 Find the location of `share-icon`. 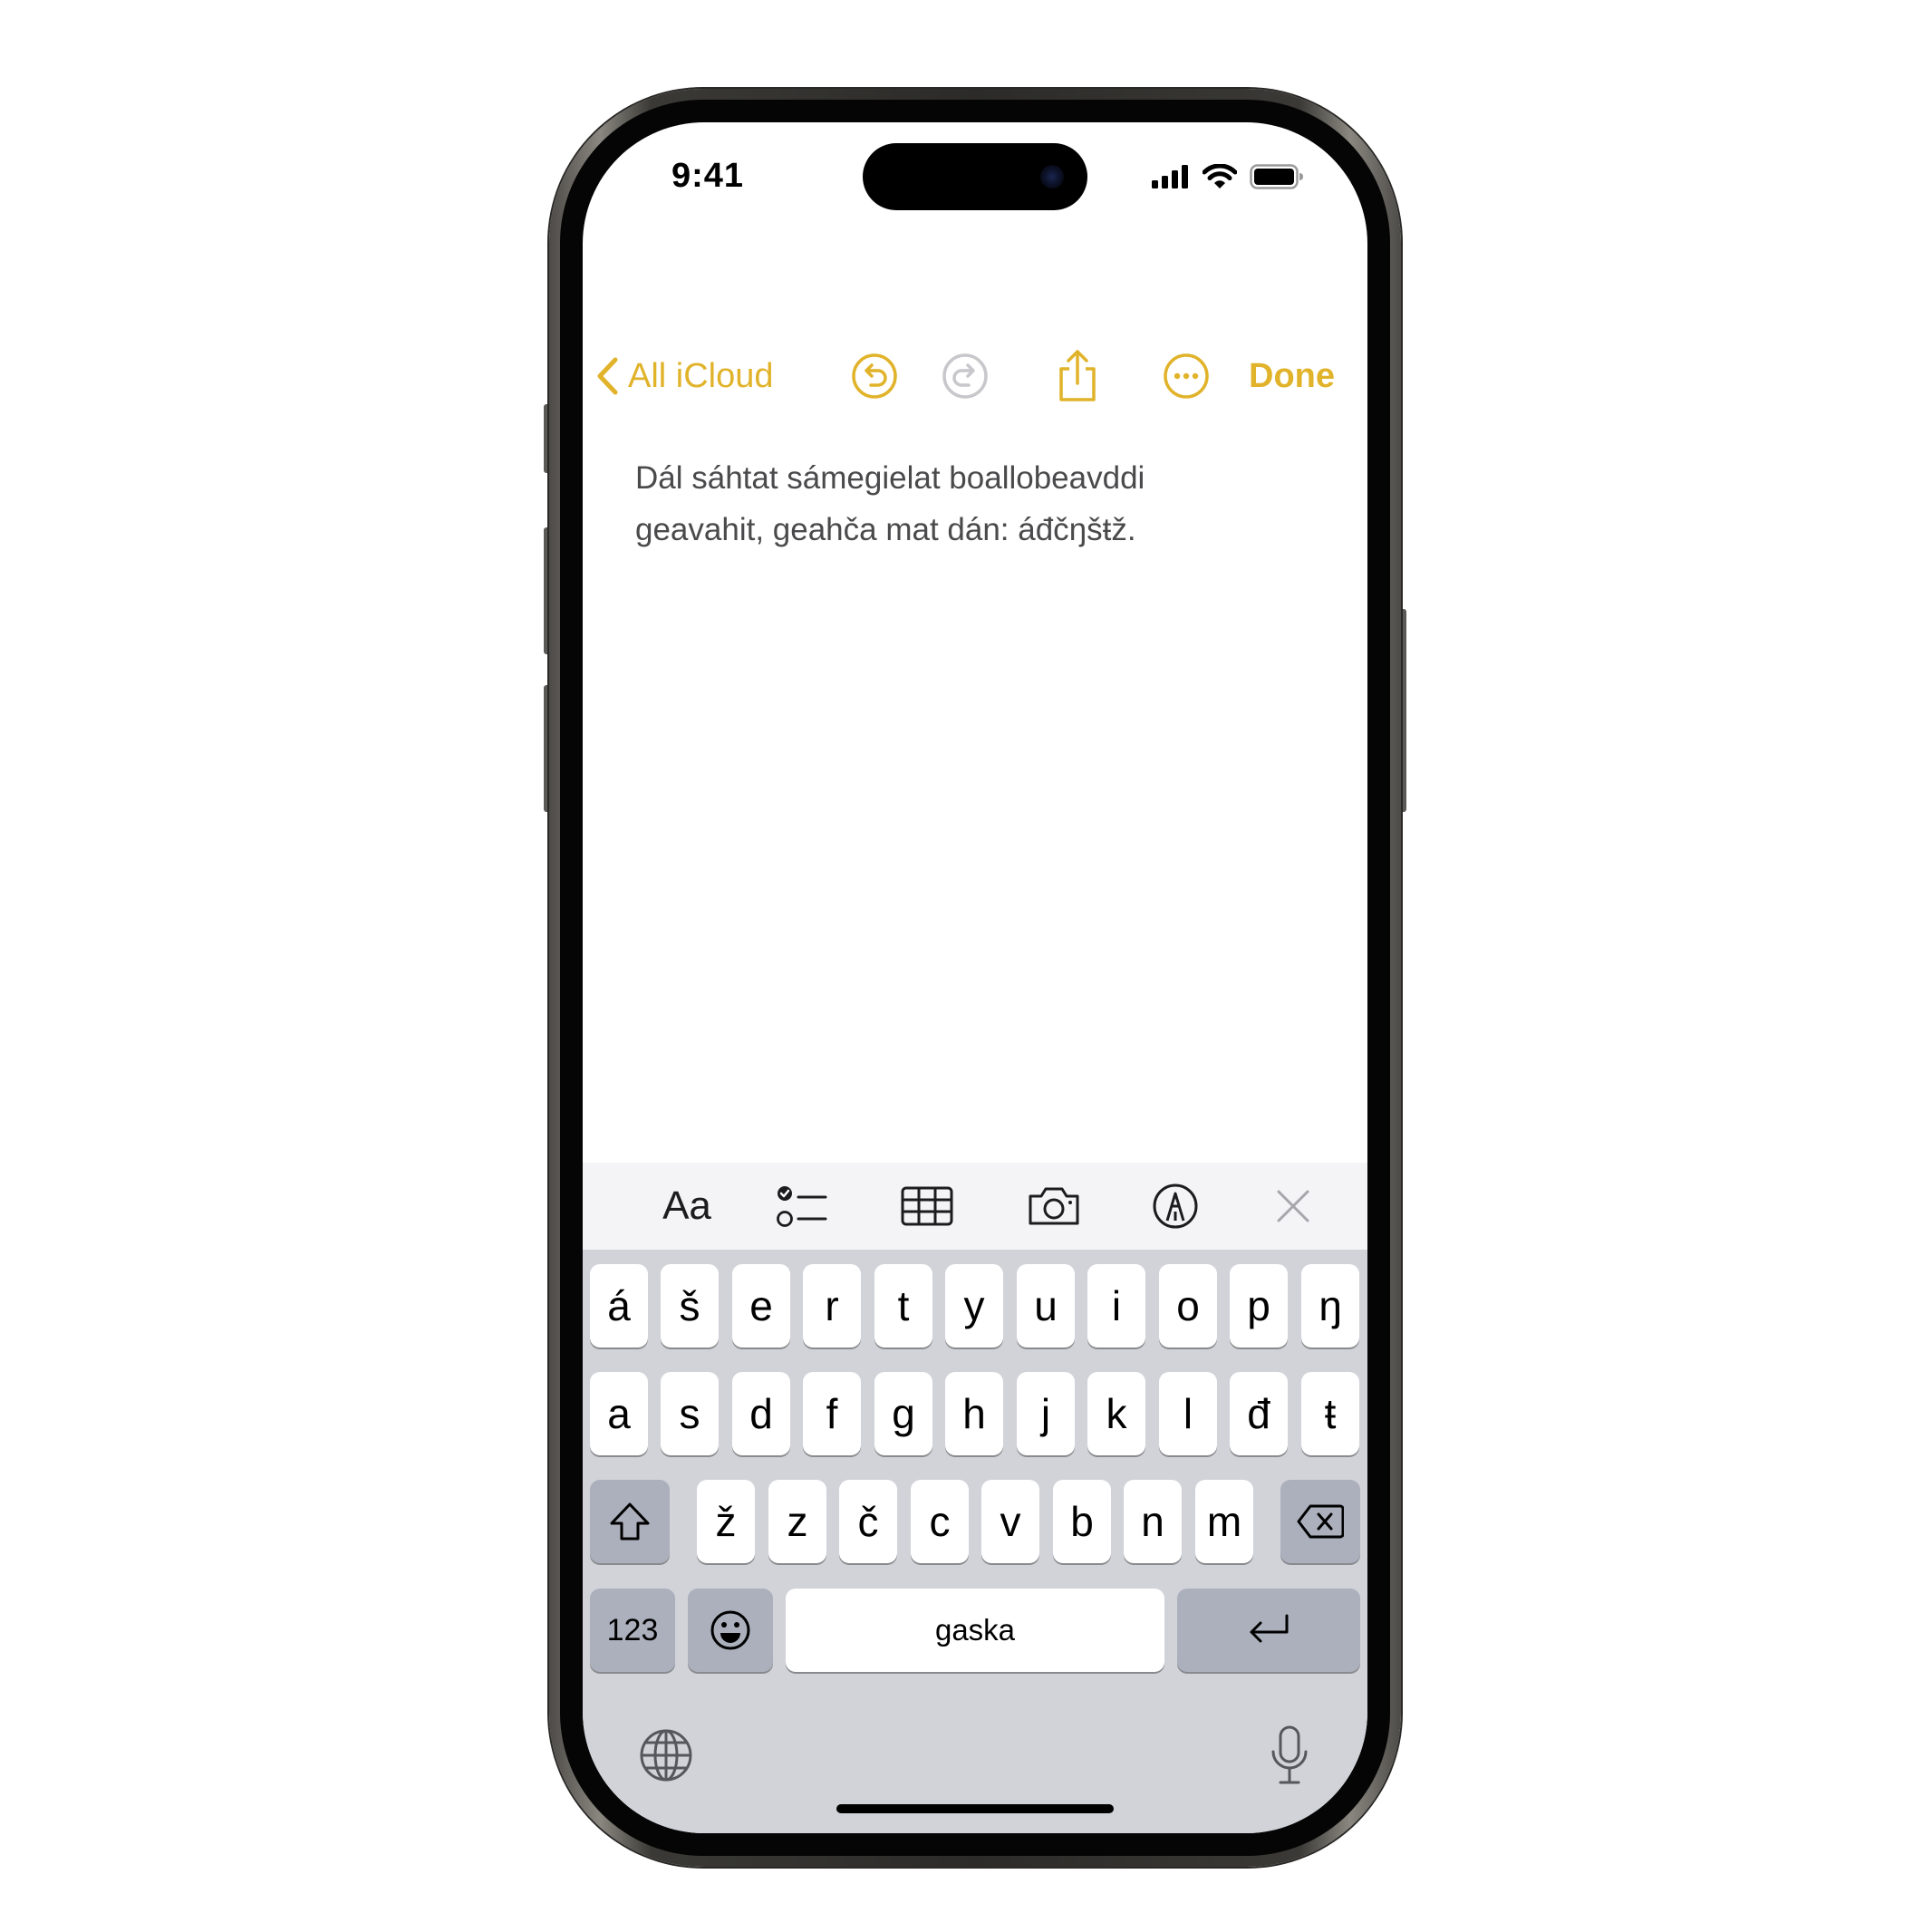

share-icon is located at coordinates (1077, 376).